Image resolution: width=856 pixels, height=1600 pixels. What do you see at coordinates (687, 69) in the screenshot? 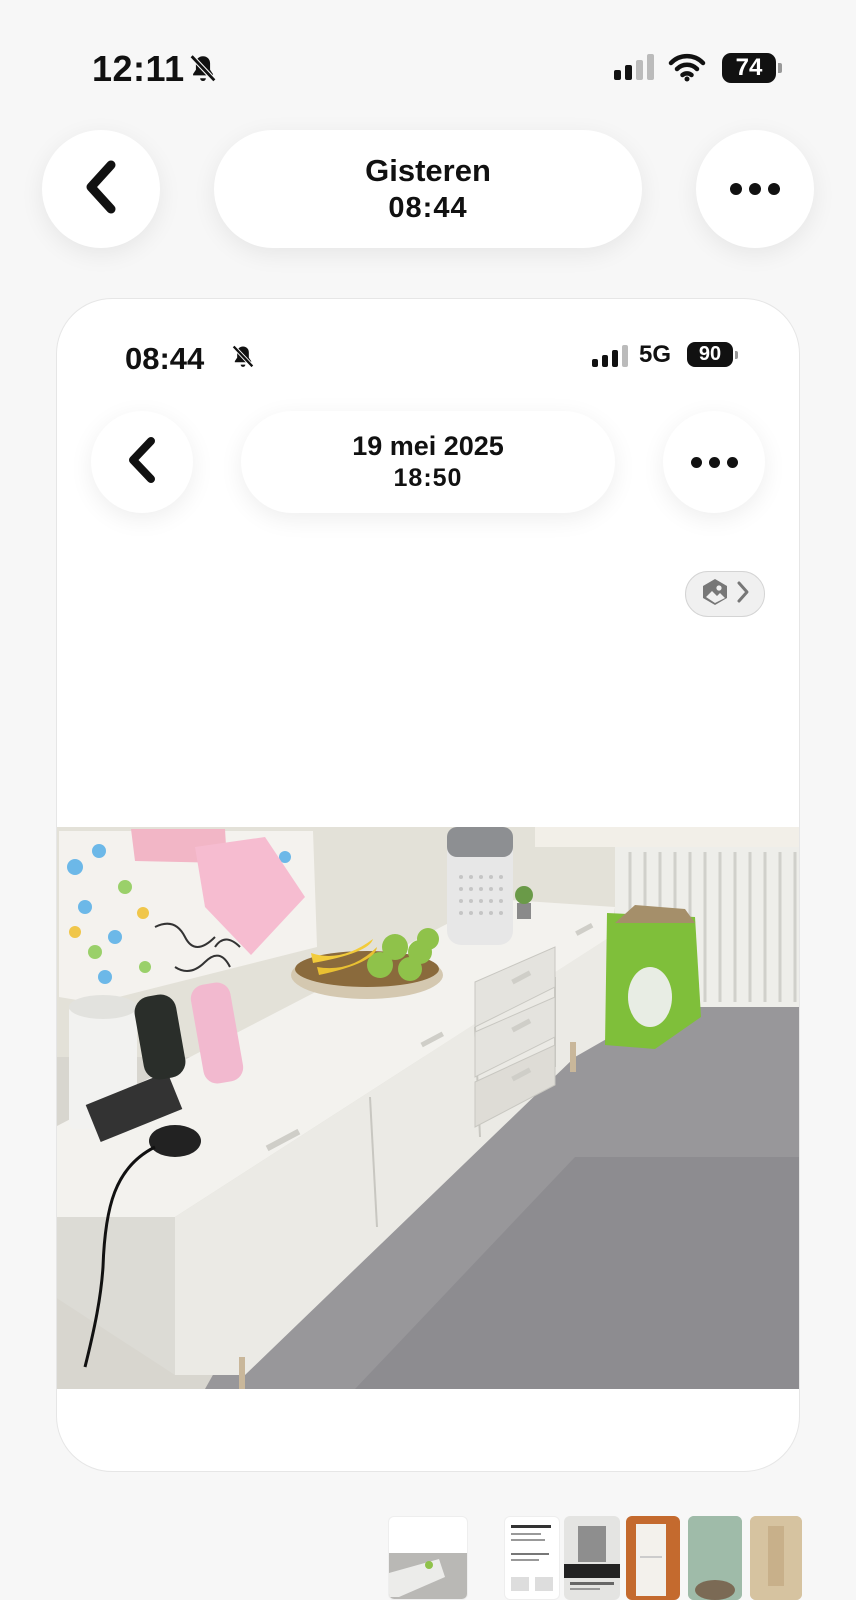
I see `wifi-icon` at bounding box center [687, 69].